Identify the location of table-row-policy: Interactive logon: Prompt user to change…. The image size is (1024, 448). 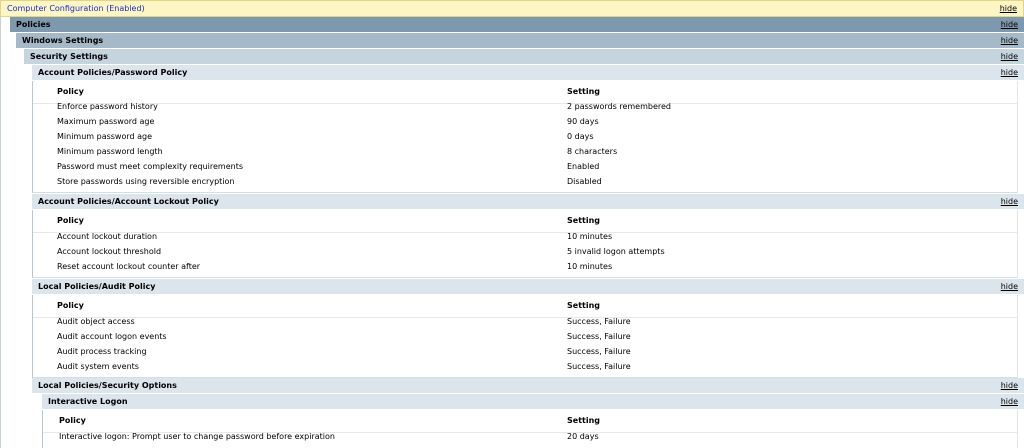
(197, 436).